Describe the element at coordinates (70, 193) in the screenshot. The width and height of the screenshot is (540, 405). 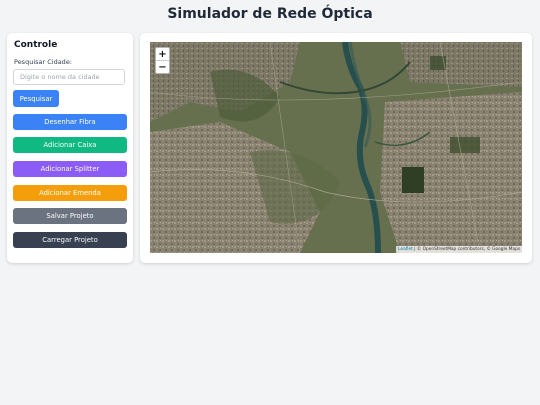
I see `add-splice-button: Adicionar Emenda` at that location.